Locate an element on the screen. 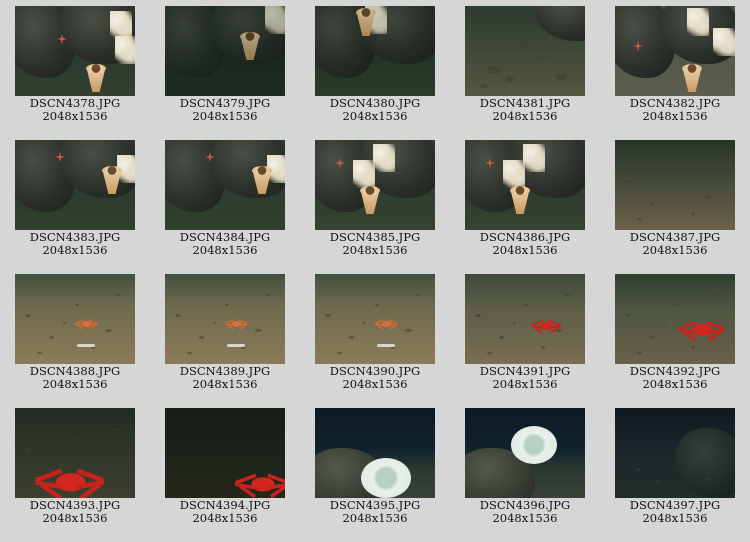  thumbnail-cell: DSCN4392.JPG 2048x1536 is located at coordinates (675, 335).